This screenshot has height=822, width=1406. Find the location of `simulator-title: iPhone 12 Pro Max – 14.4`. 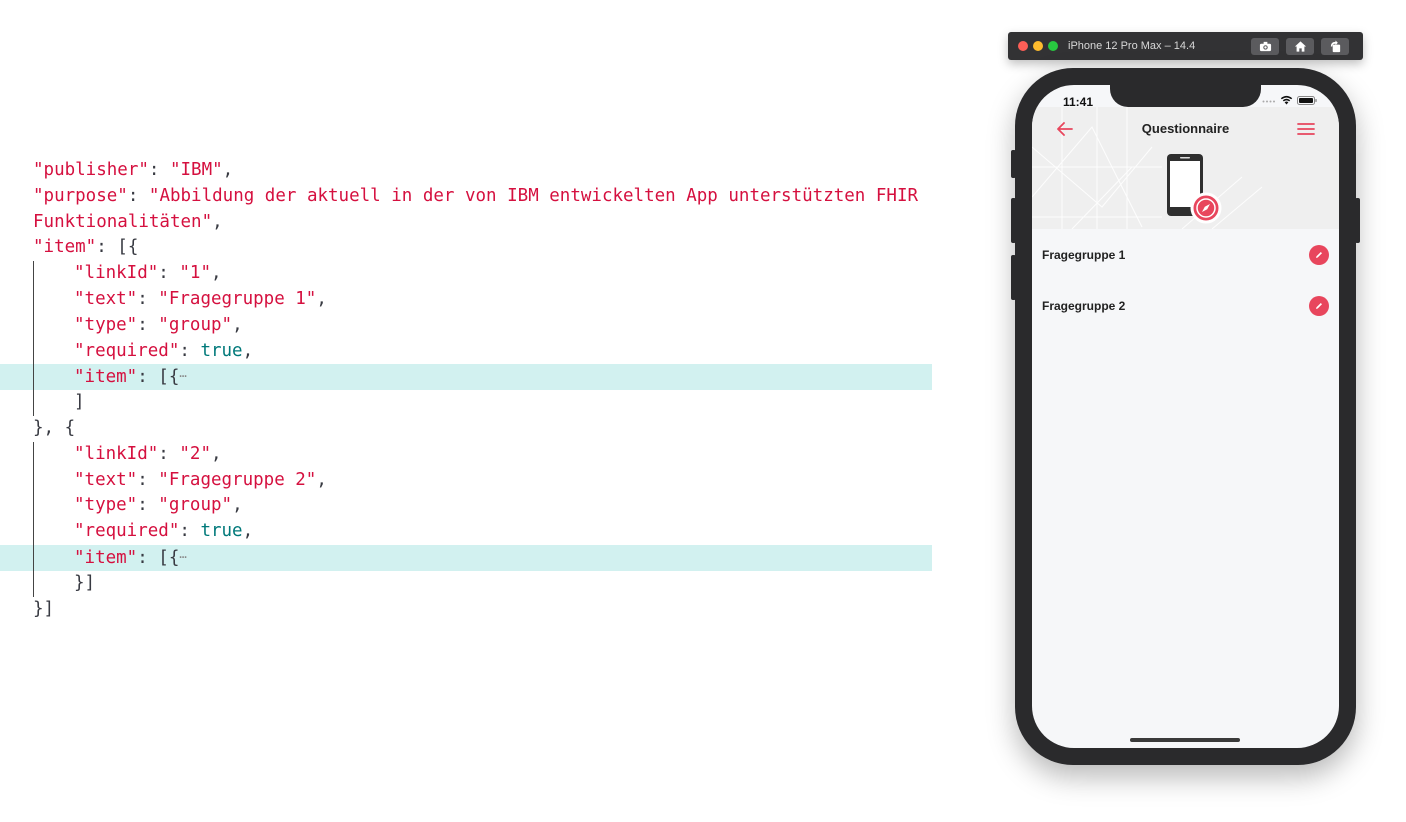

simulator-title: iPhone 12 Pro Max – 14.4 is located at coordinates (1132, 46).